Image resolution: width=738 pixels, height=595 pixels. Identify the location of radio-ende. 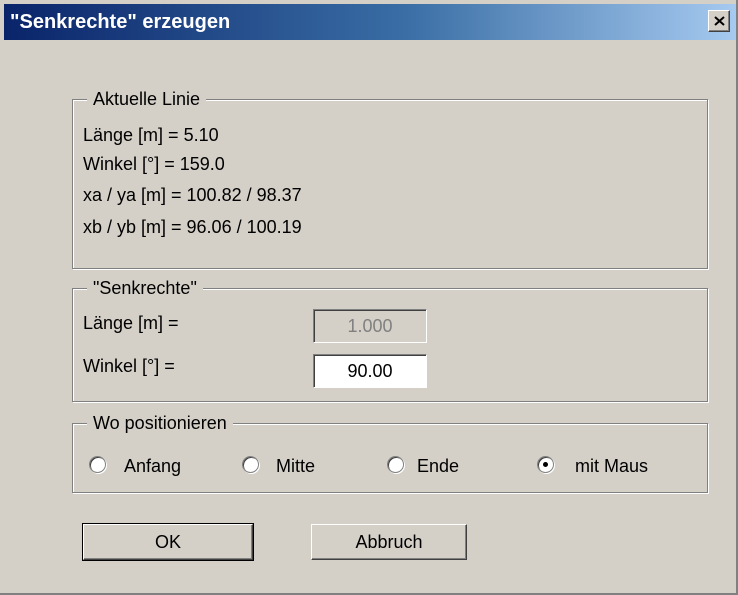
(395, 464).